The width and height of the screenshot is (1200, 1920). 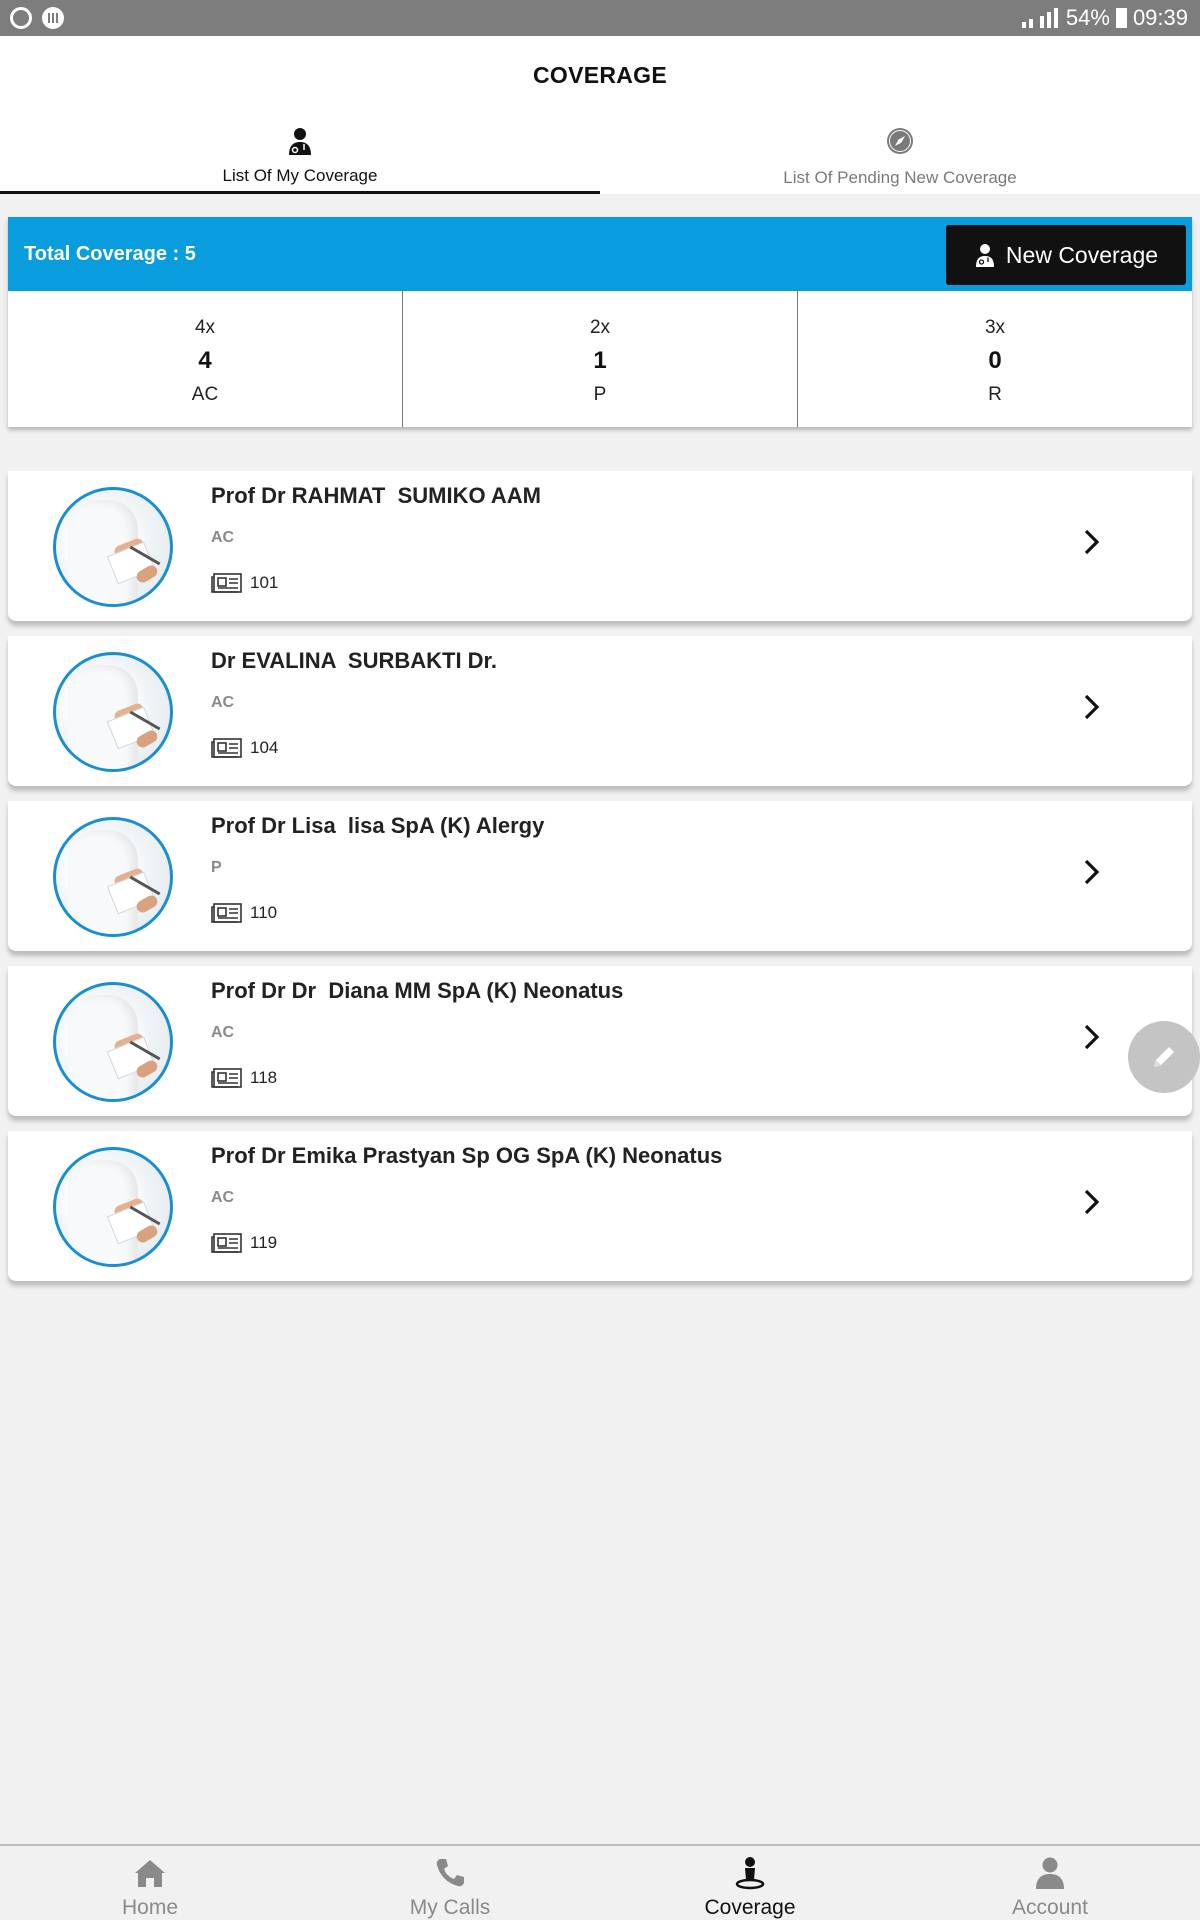 I want to click on stat-code: R, so click(x=995, y=394).